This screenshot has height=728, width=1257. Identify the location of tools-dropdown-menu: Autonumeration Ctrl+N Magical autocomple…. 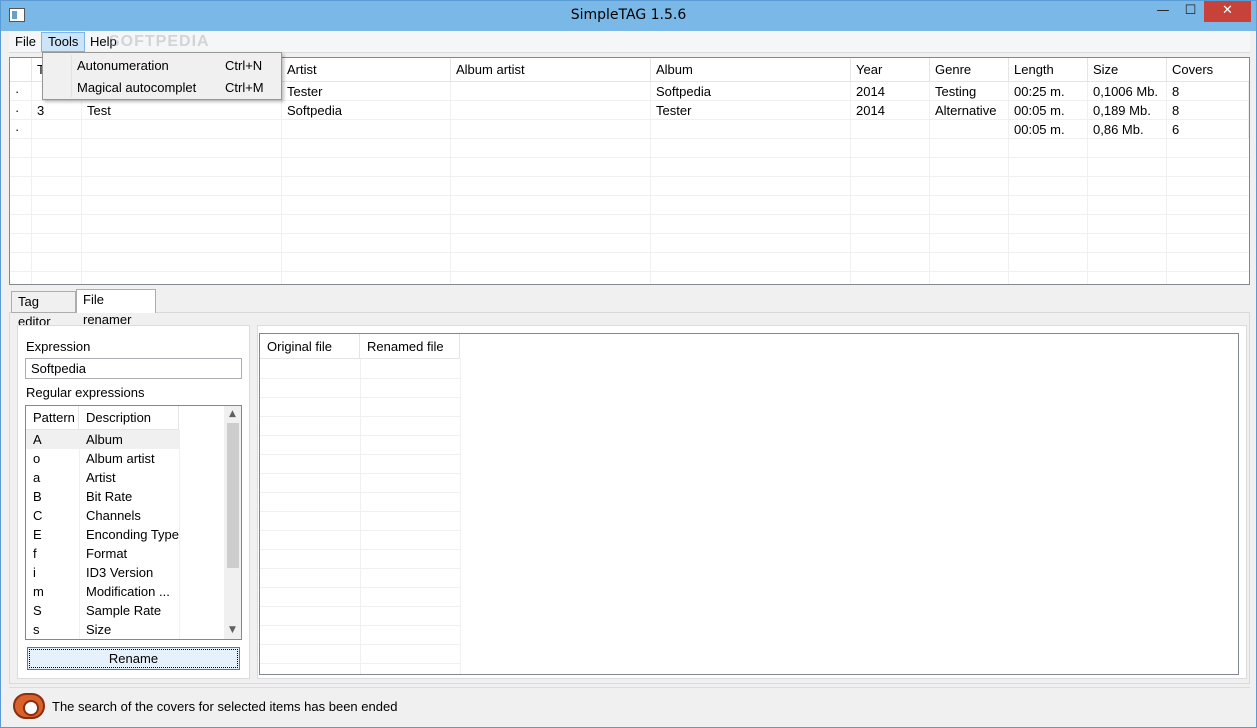
(162, 76).